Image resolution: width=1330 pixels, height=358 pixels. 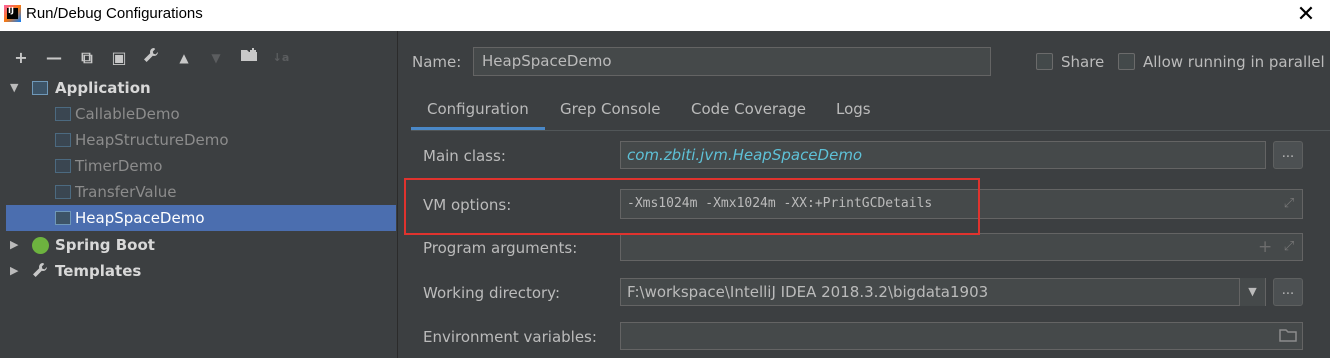 I want to click on add-macro-icon: +, so click(x=1265, y=247).